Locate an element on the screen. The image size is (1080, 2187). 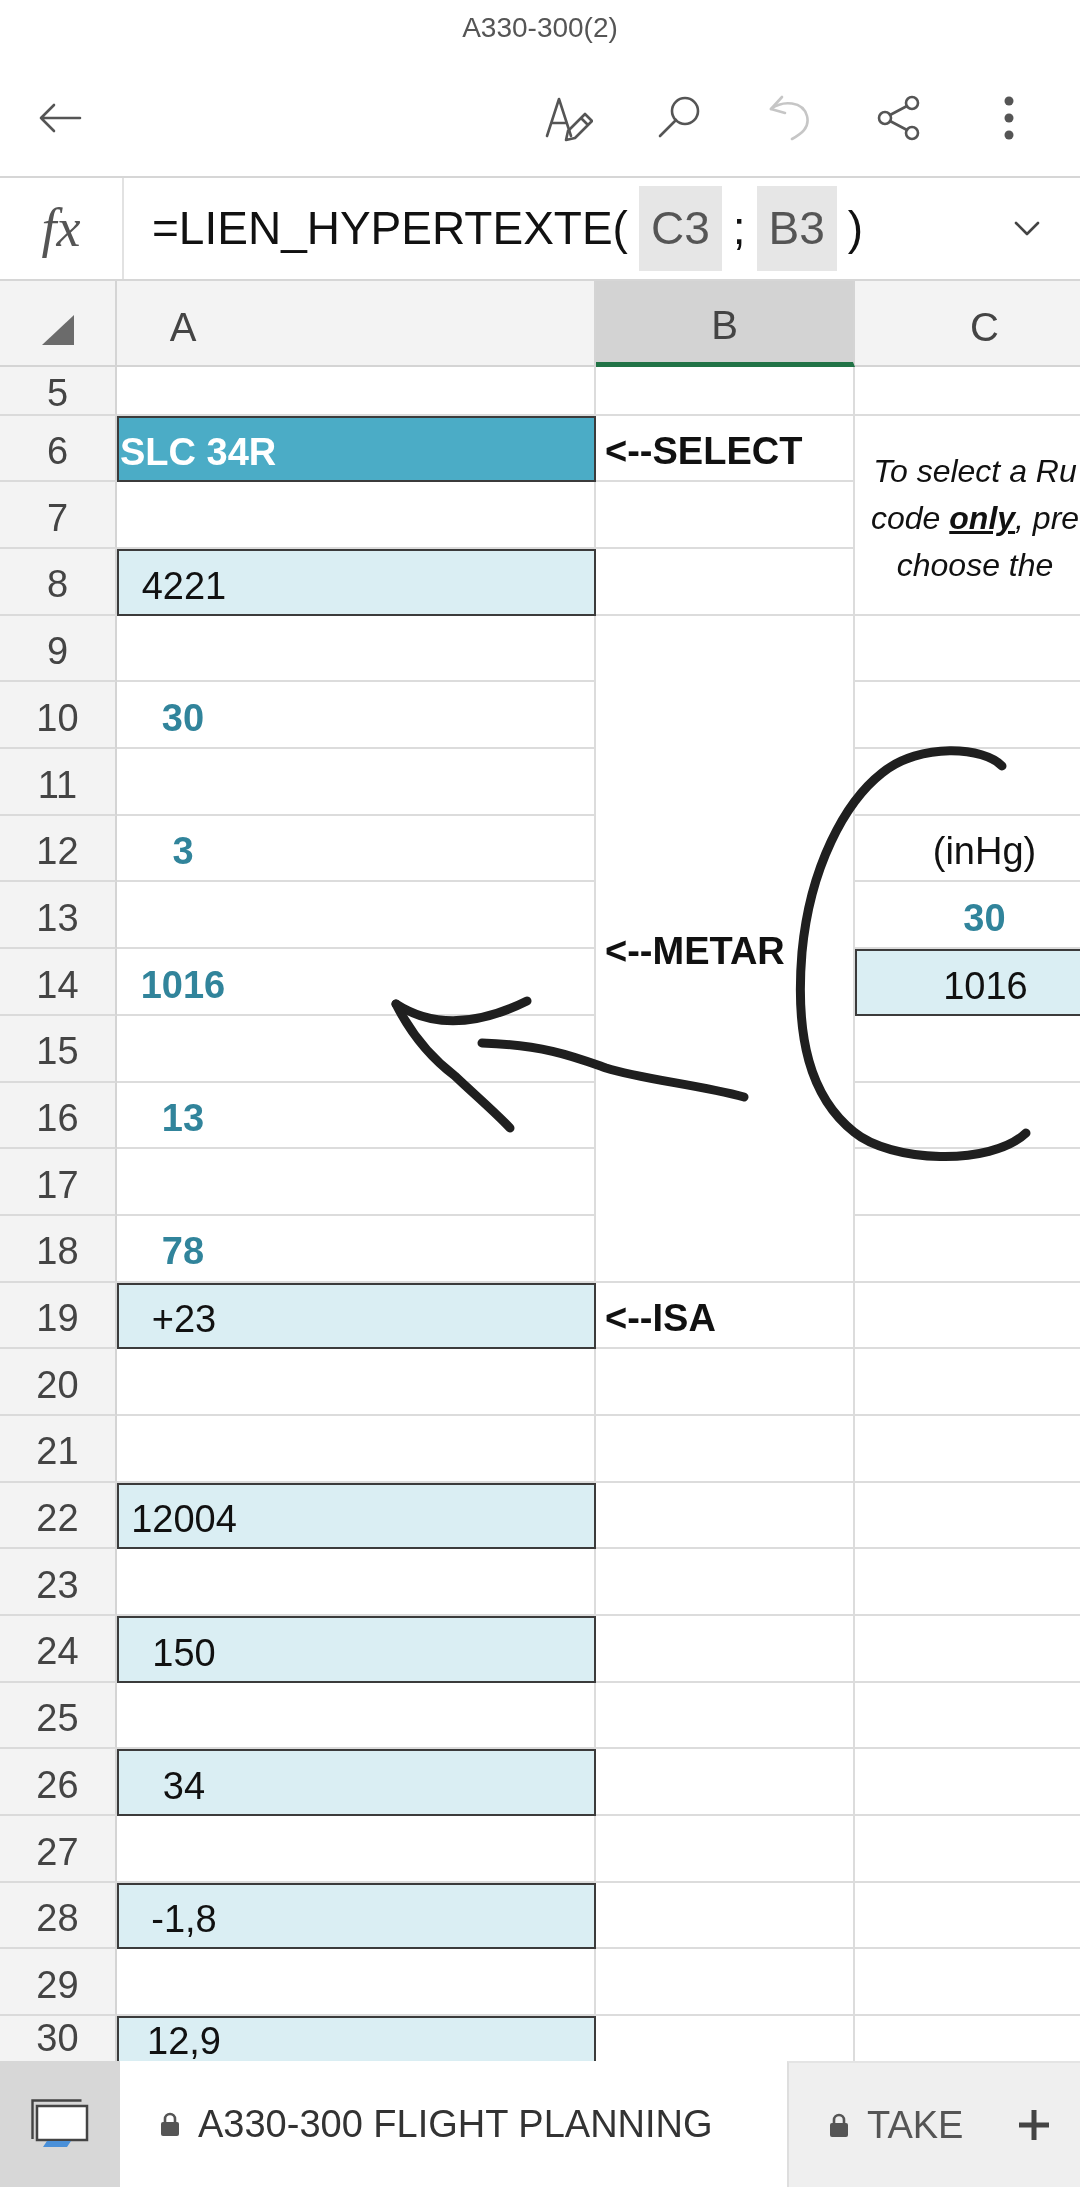
value-text: 3 is located at coordinates (183, 852).